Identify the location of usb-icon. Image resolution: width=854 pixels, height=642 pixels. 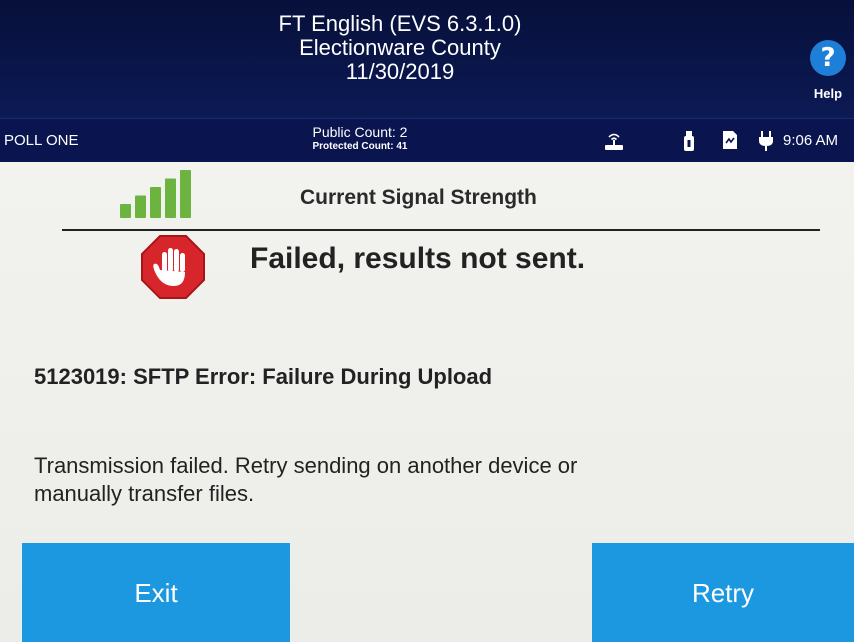
(689, 143).